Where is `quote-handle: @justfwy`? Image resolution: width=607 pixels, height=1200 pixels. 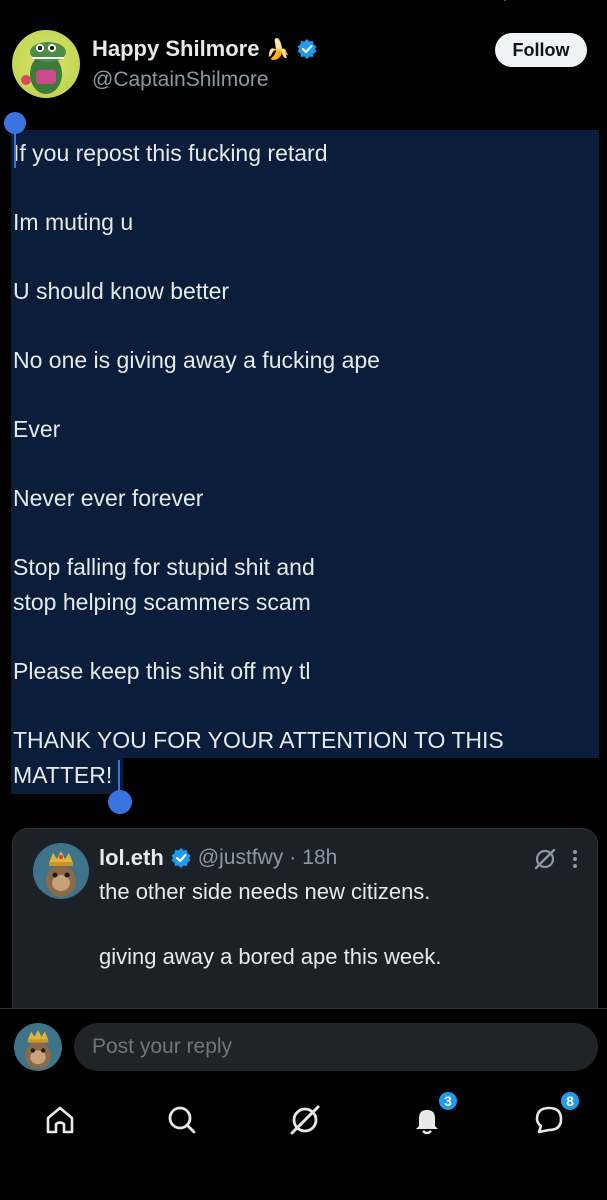 quote-handle: @justfwy is located at coordinates (241, 858).